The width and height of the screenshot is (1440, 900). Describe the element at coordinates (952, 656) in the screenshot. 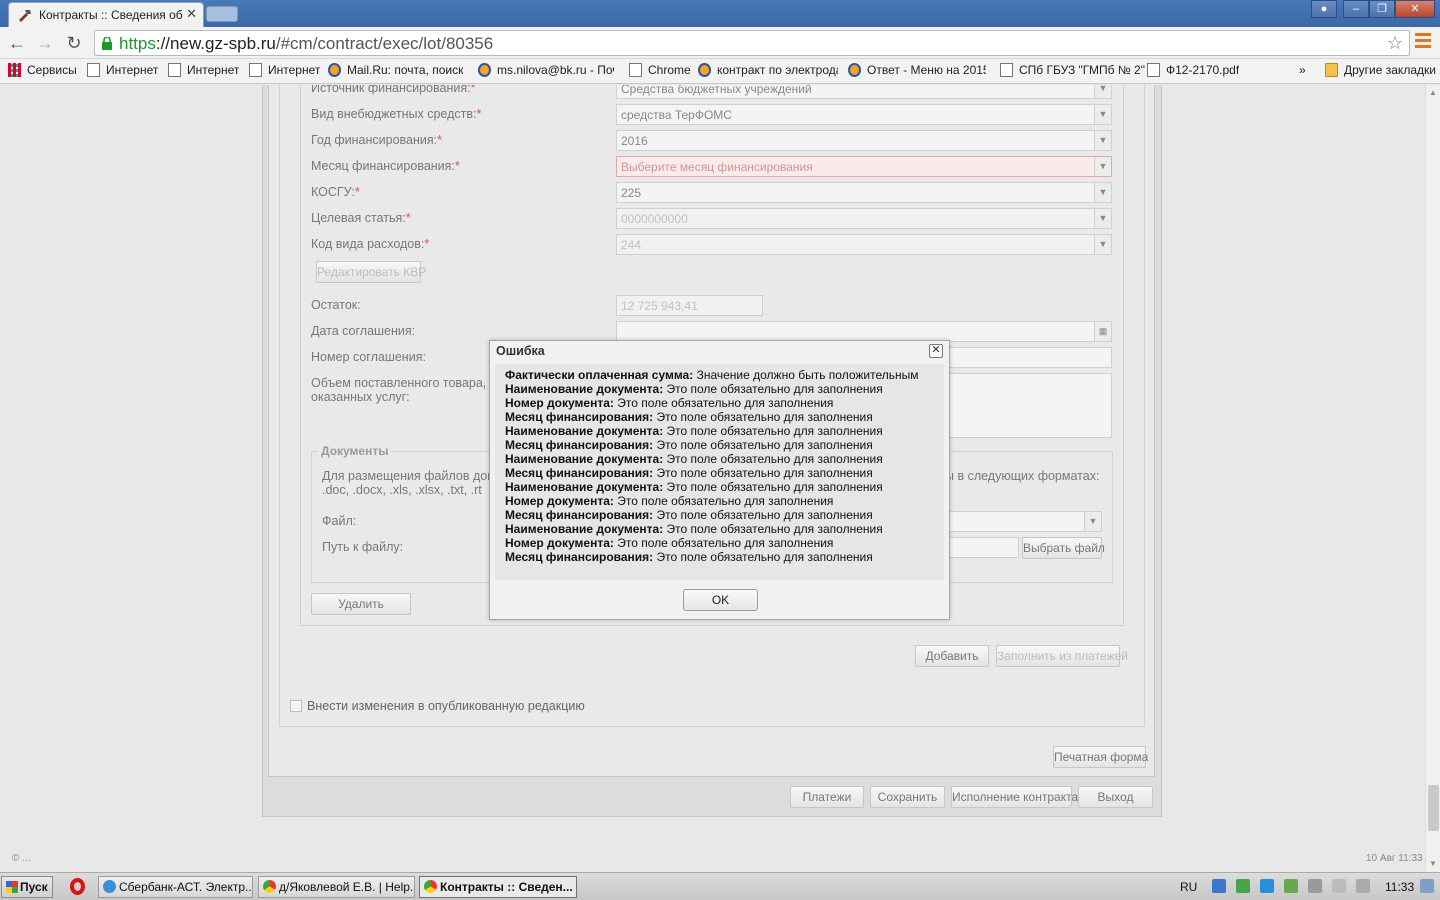

I see `add-button: Добавить` at that location.